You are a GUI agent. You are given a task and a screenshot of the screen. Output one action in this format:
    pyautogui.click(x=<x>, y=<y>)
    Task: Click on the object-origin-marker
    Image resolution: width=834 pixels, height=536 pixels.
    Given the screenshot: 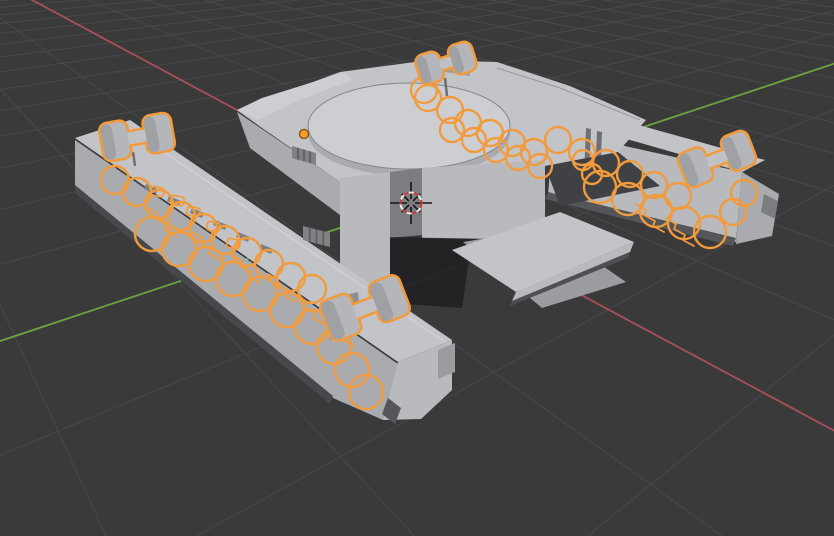 What is the action you would take?
    pyautogui.click(x=304, y=134)
    